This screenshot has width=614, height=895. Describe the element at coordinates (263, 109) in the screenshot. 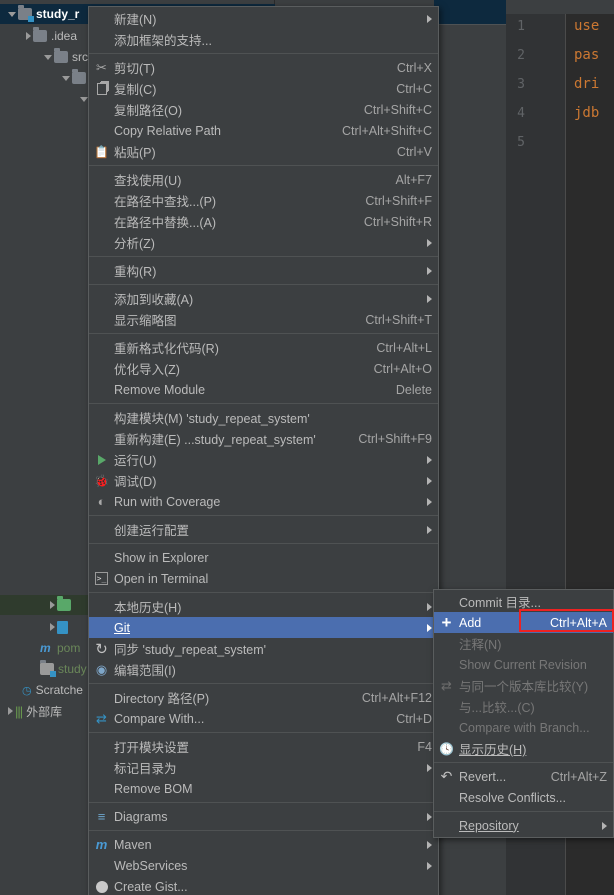

I see `menu-item-copy-path: 复制路径(O) Ctrl+Shift+C` at that location.